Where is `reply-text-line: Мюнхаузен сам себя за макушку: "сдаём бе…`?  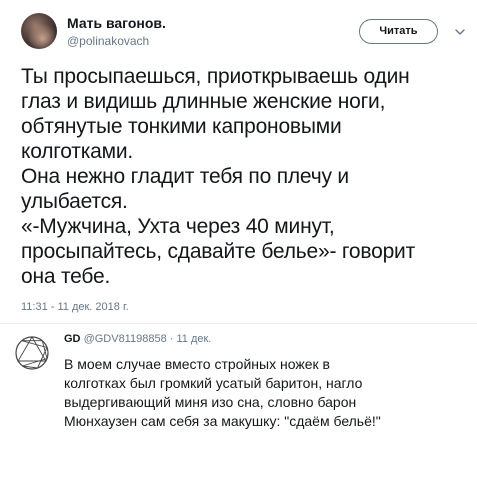
reply-text-line: Мюнхаузен сам себя за макушку: "сдаём бе… is located at coordinates (222, 421).